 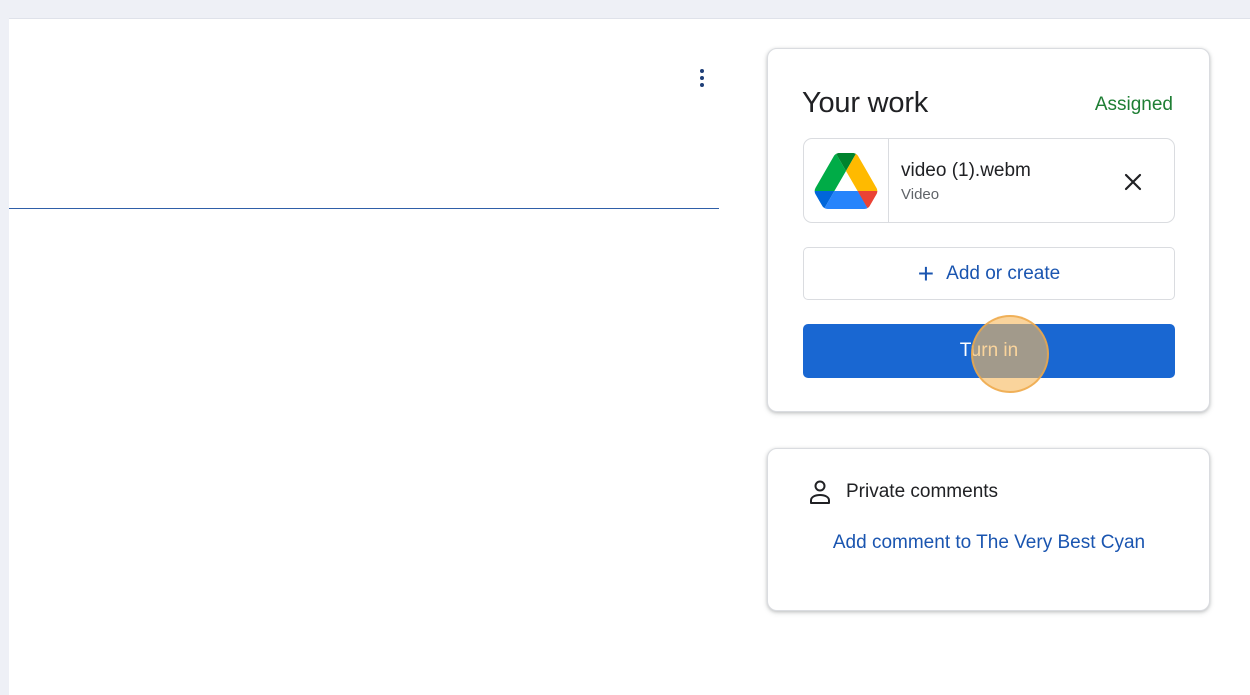 I want to click on google-drive-icon, so click(x=846, y=180).